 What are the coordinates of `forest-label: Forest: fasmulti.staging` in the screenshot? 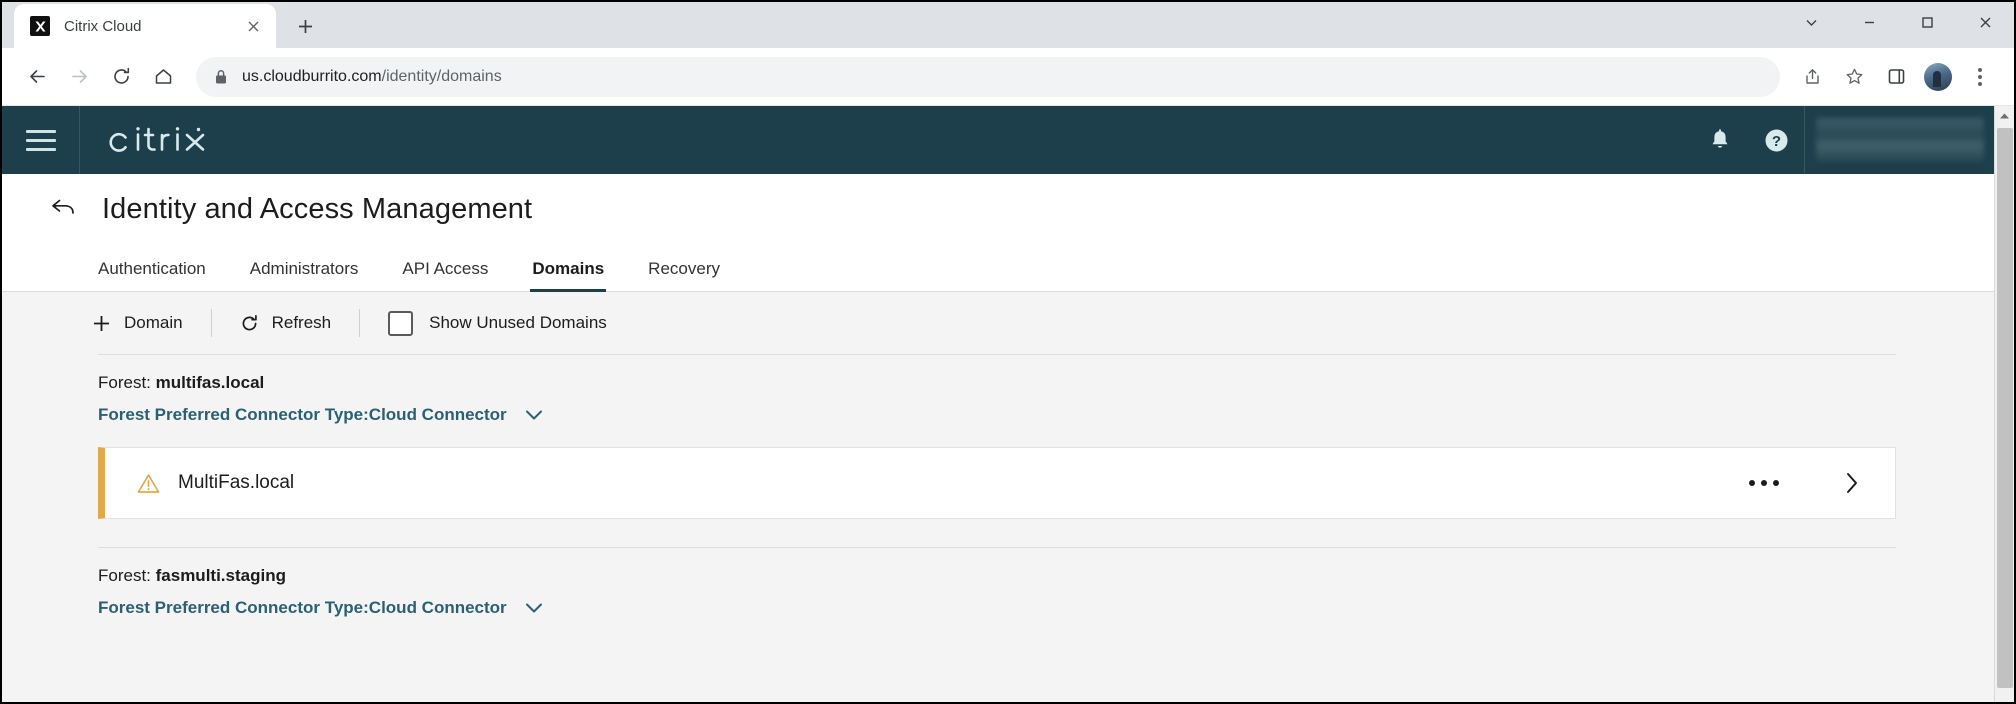 It's located at (1046, 576).